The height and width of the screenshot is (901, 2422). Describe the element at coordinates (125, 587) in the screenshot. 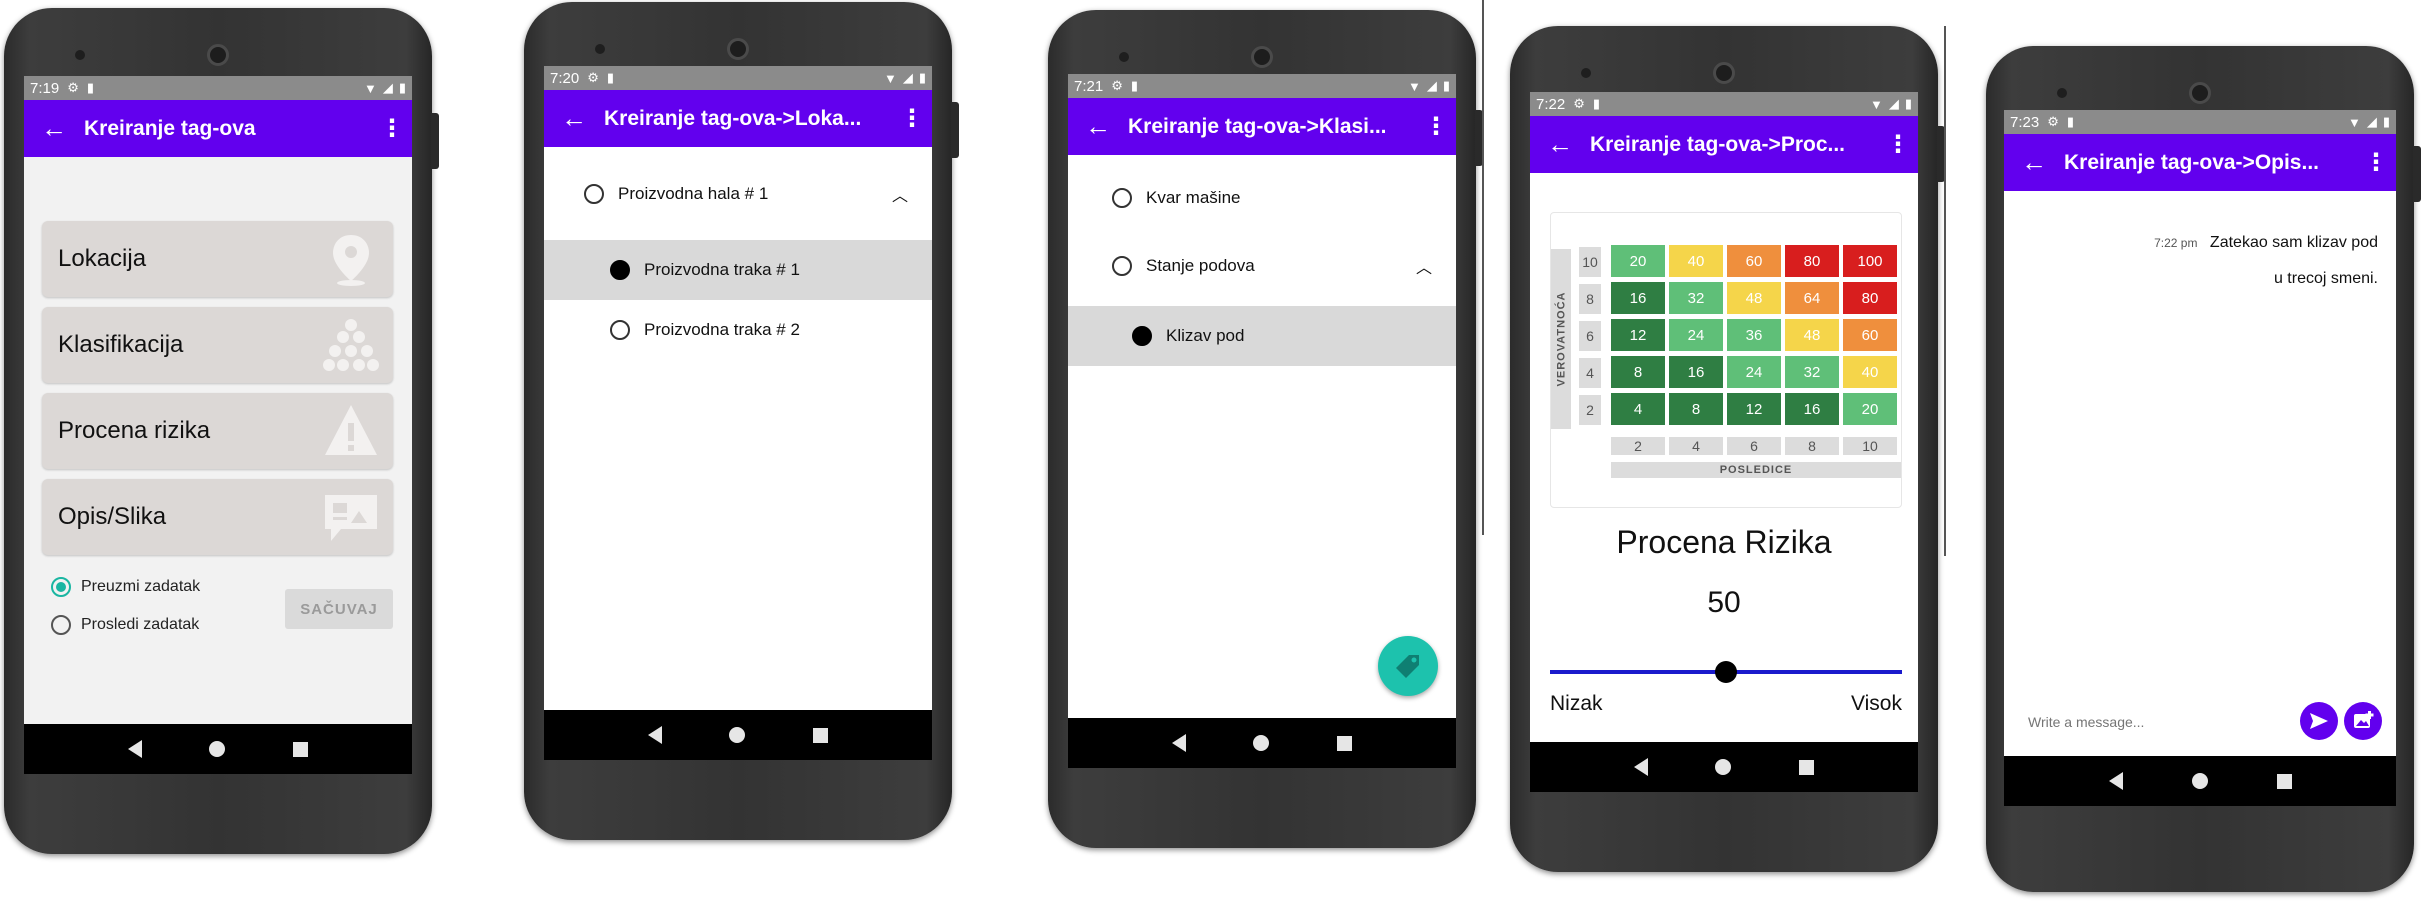

I see `option-preuzmi-zadatak: Preuzmi zadatak` at that location.